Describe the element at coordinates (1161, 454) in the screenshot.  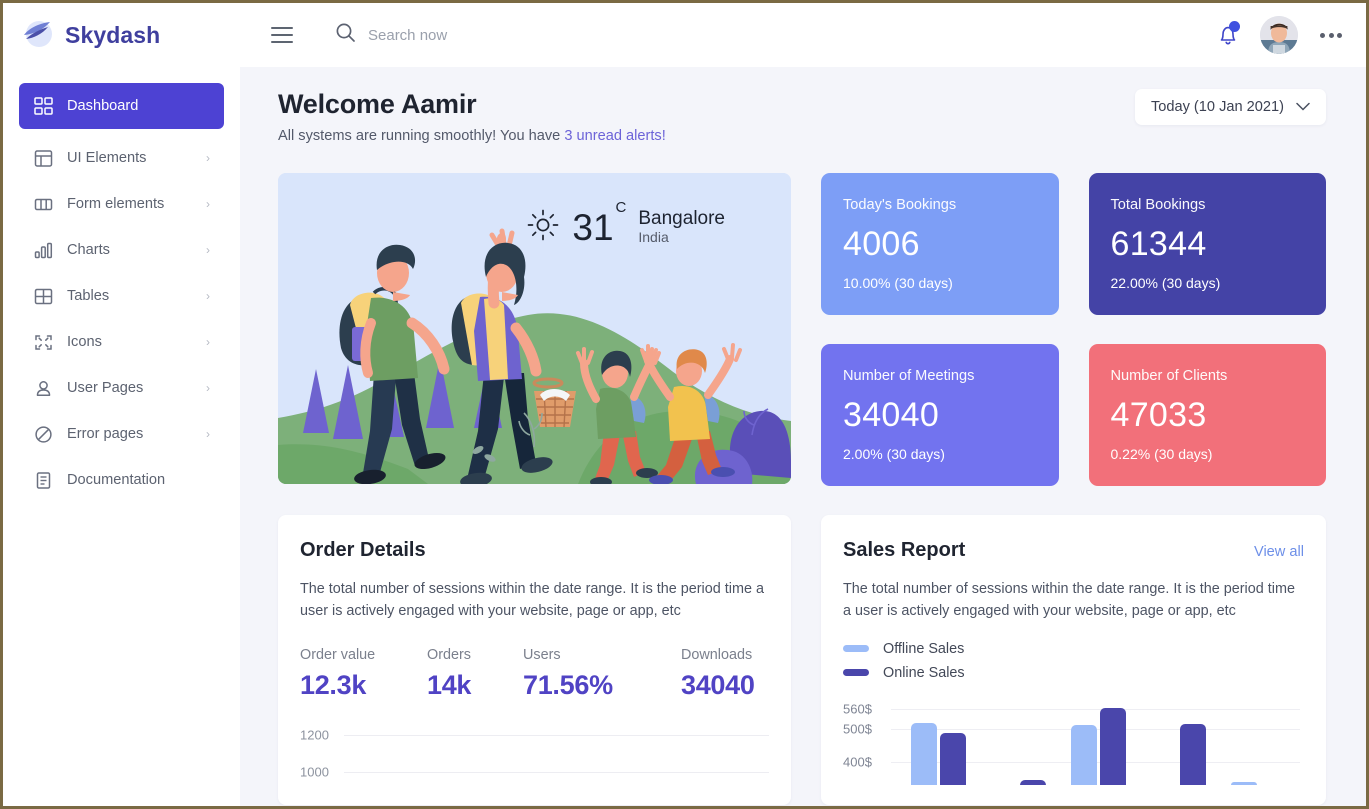
I see `stat-delta: 0.22% (30 days)` at that location.